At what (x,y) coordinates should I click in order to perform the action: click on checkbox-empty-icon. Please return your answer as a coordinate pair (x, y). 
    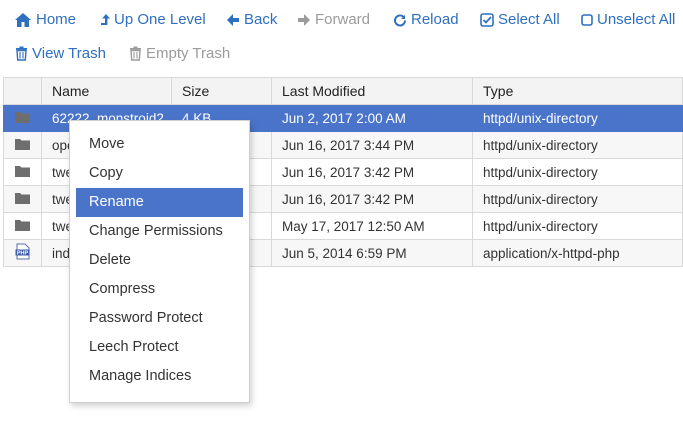
    Looking at the image, I should click on (587, 20).